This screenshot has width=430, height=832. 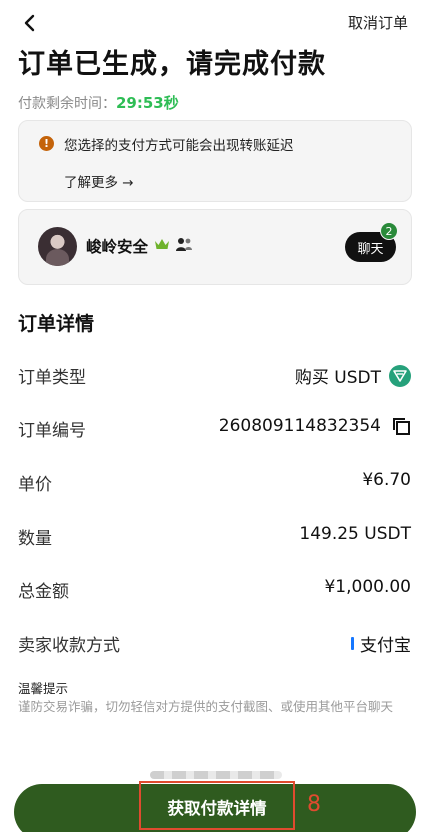 What do you see at coordinates (215, 22) in the screenshot?
I see `top-bar: 取消订单` at bounding box center [215, 22].